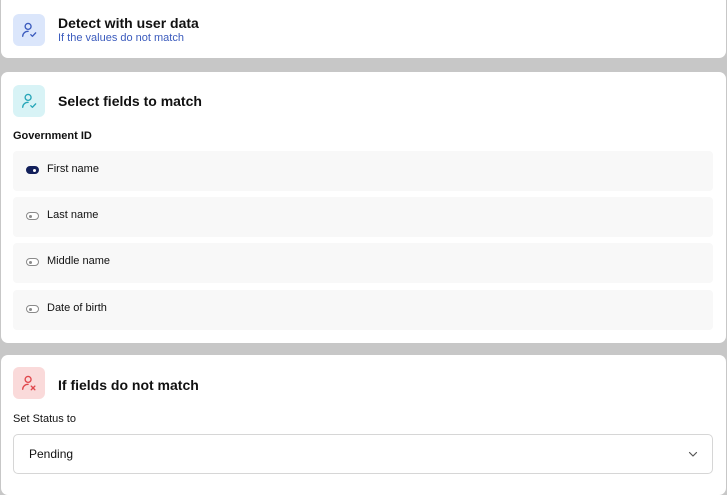 Image resolution: width=727 pixels, height=495 pixels. I want to click on status-select-value: Pending, so click(51, 454).